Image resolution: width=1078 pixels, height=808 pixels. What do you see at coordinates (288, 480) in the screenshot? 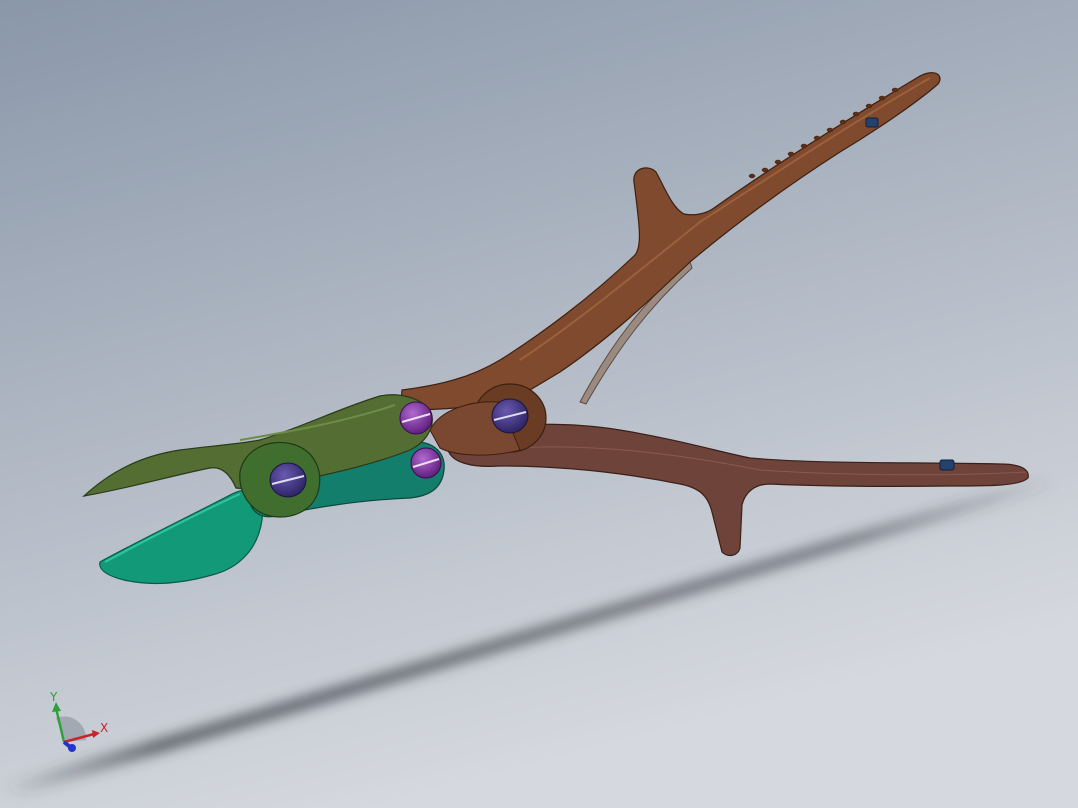
I see `jaw-pivot-screw` at bounding box center [288, 480].